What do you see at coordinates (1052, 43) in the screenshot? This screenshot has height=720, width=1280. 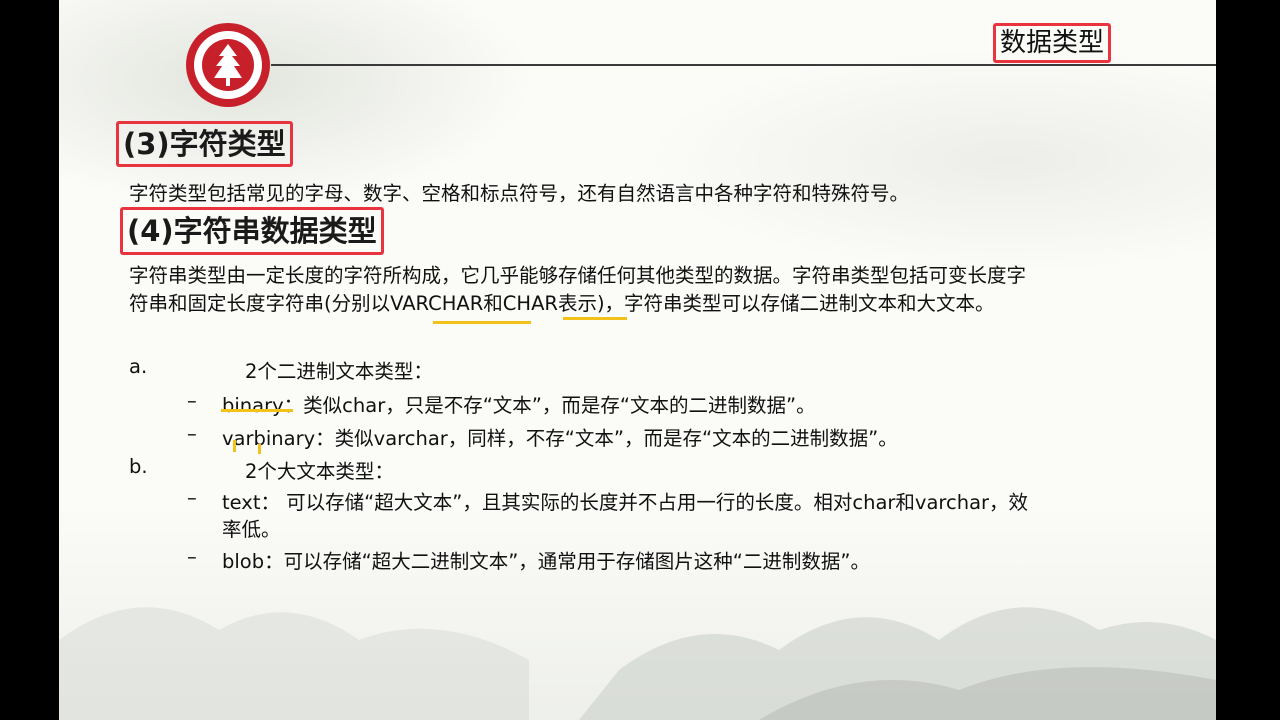 I see `slide-title: 数据类型` at bounding box center [1052, 43].